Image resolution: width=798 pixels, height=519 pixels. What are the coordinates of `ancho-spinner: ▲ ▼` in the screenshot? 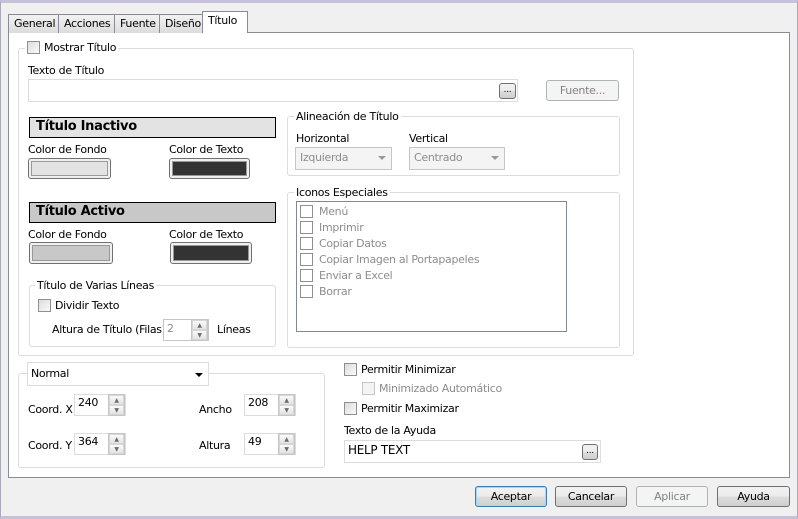 It's located at (286, 405).